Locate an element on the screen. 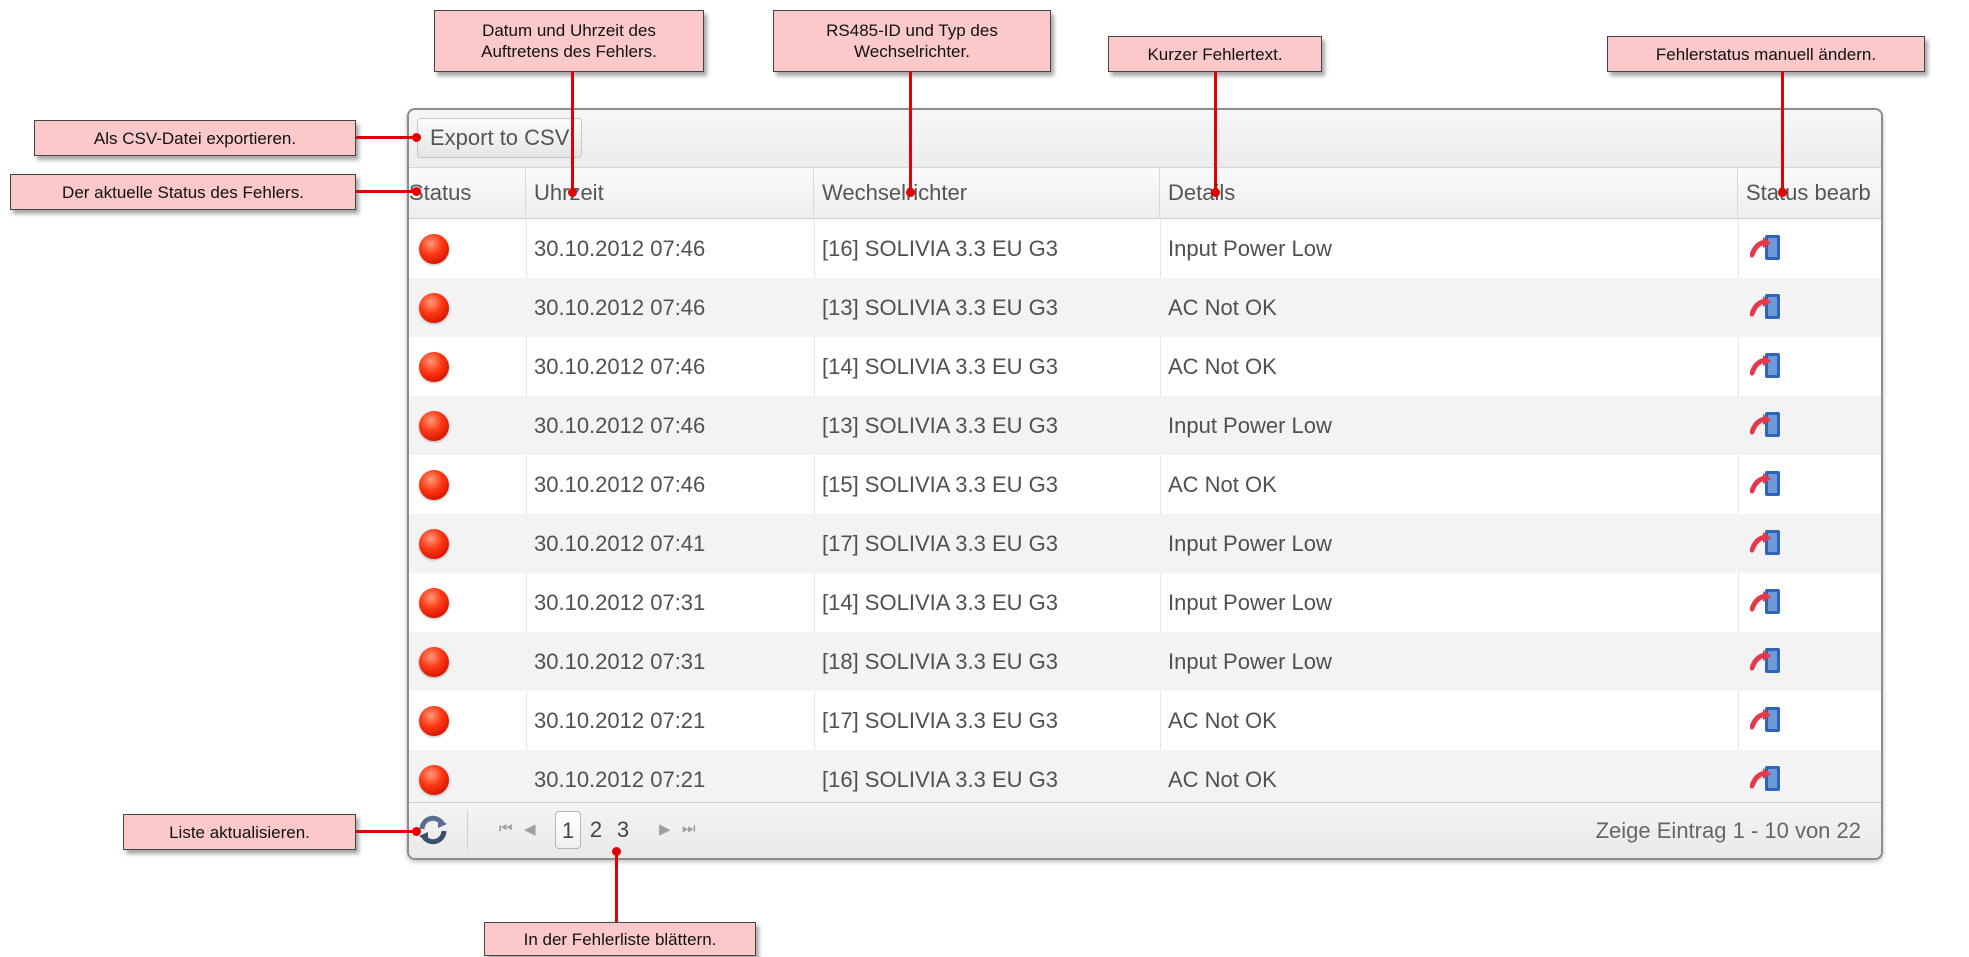 The width and height of the screenshot is (1969, 957). callout-datetime-line1: Datum und Uhrzeit des is located at coordinates (569, 30).